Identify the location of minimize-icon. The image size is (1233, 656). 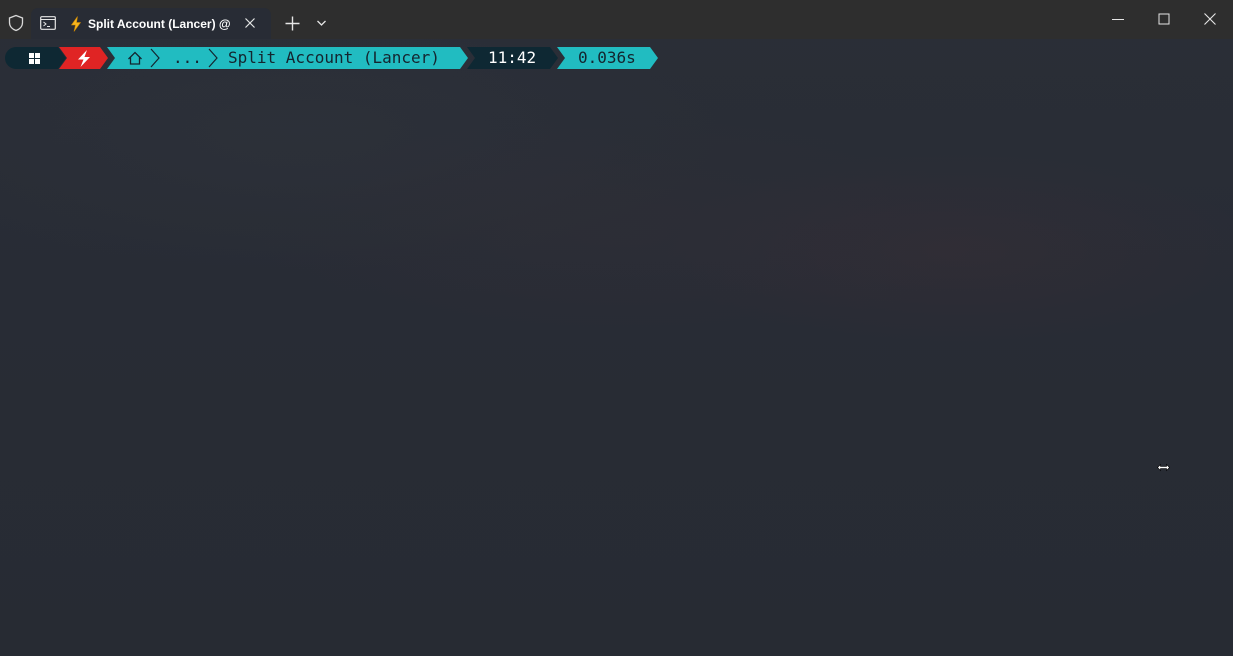
(1118, 19).